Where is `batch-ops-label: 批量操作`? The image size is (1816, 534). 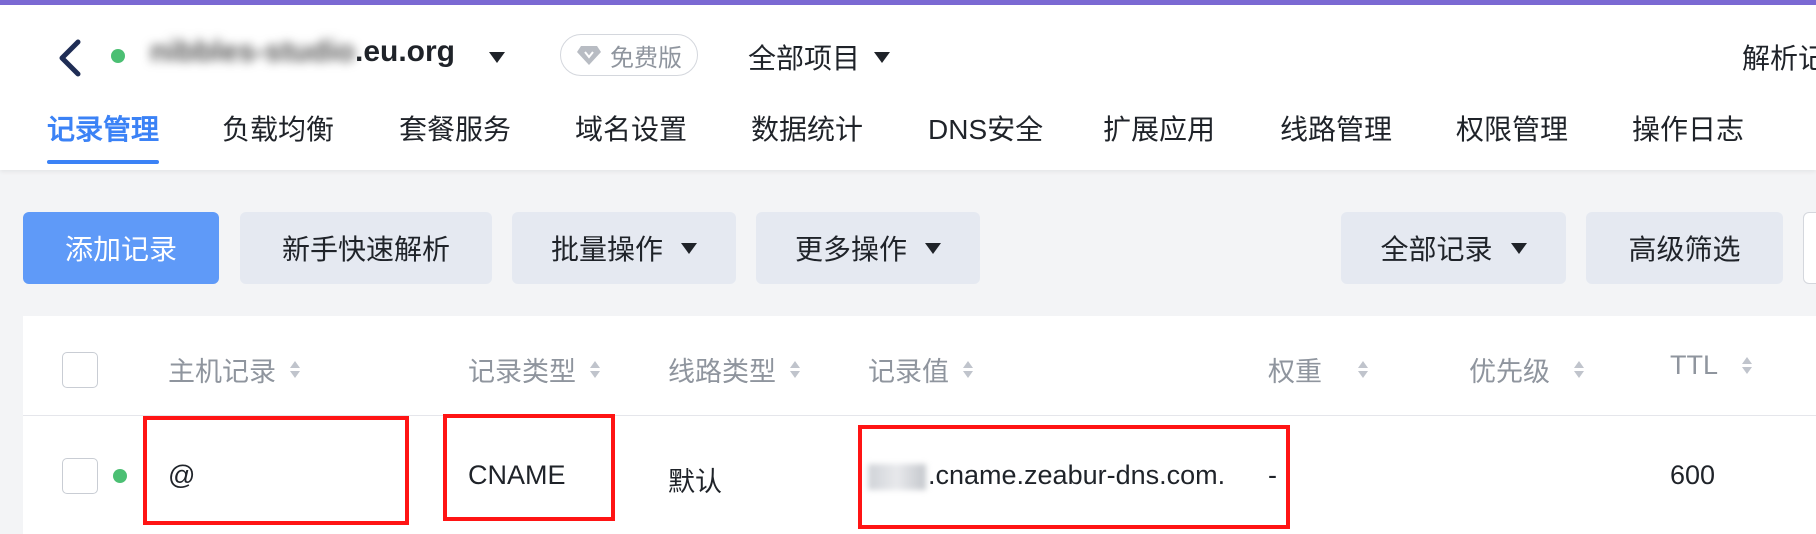 batch-ops-label: 批量操作 is located at coordinates (606, 249).